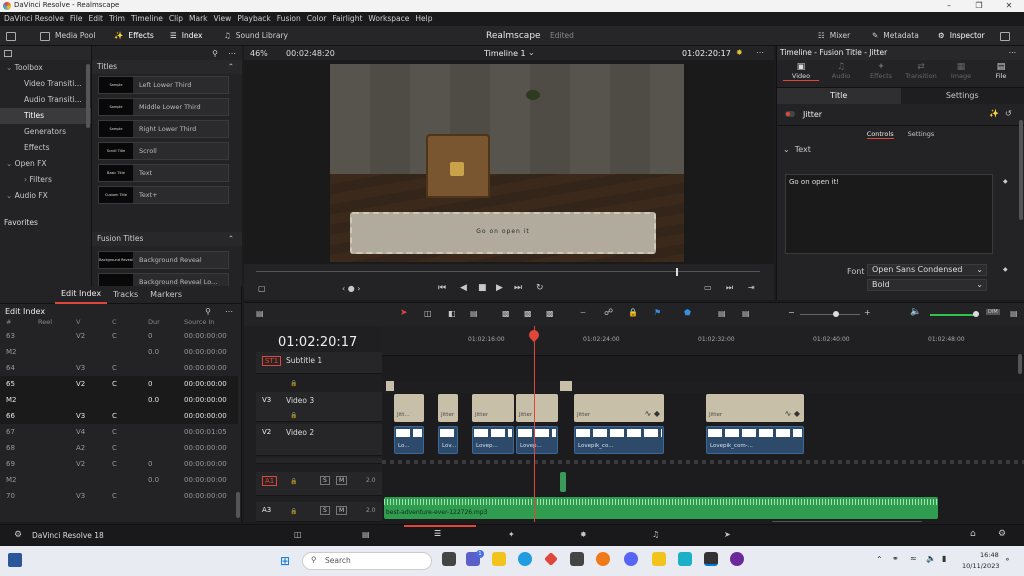 The height and width of the screenshot is (576, 1024). Describe the element at coordinates (325, 480) in the screenshot. I see `solo-button: S` at that location.